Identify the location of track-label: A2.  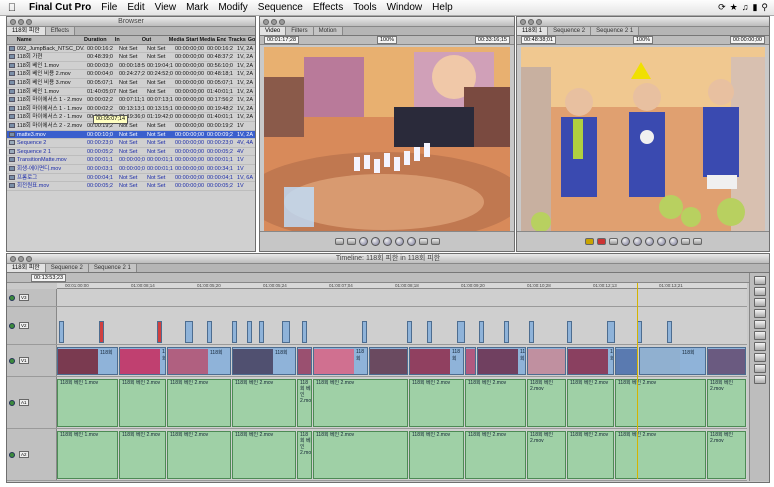
(24, 454).